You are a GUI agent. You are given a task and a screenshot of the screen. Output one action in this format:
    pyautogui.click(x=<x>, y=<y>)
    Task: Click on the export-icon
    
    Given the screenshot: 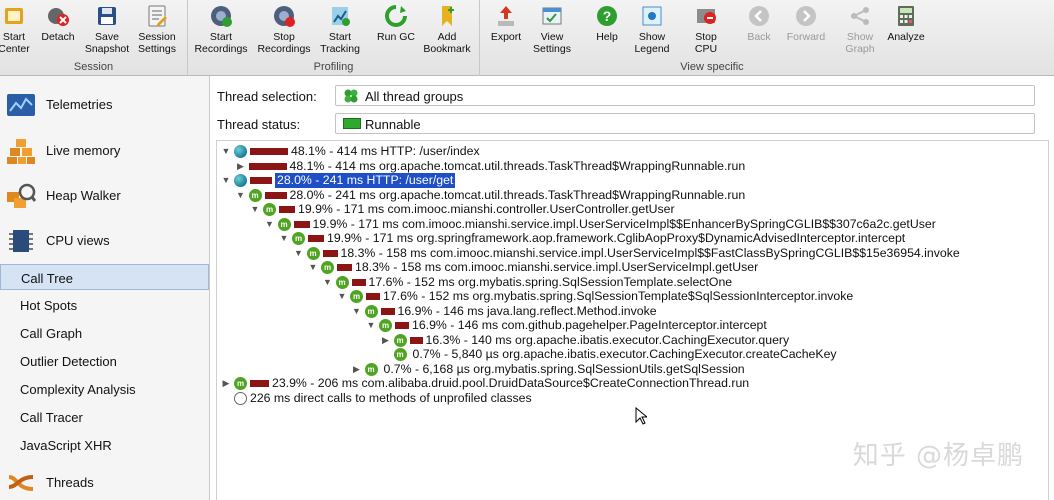 What is the action you would take?
    pyautogui.click(x=506, y=16)
    